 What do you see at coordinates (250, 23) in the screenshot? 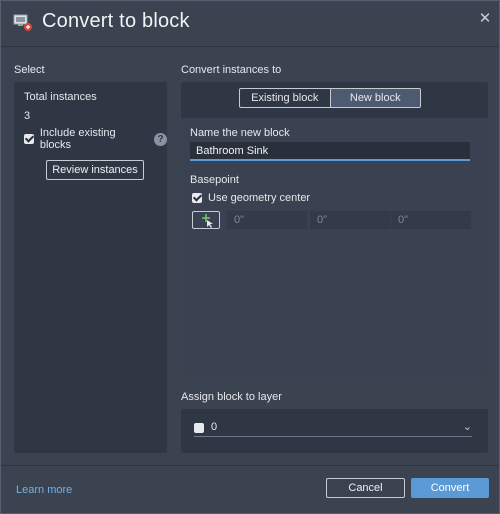
I see `title-bar: Convert to block ✕` at bounding box center [250, 23].